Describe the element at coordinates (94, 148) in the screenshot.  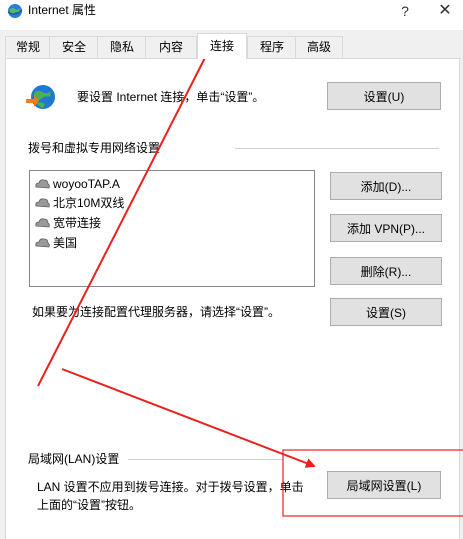
I see `dialup-section-title: 拨号和虚拟专用网络设置` at that location.